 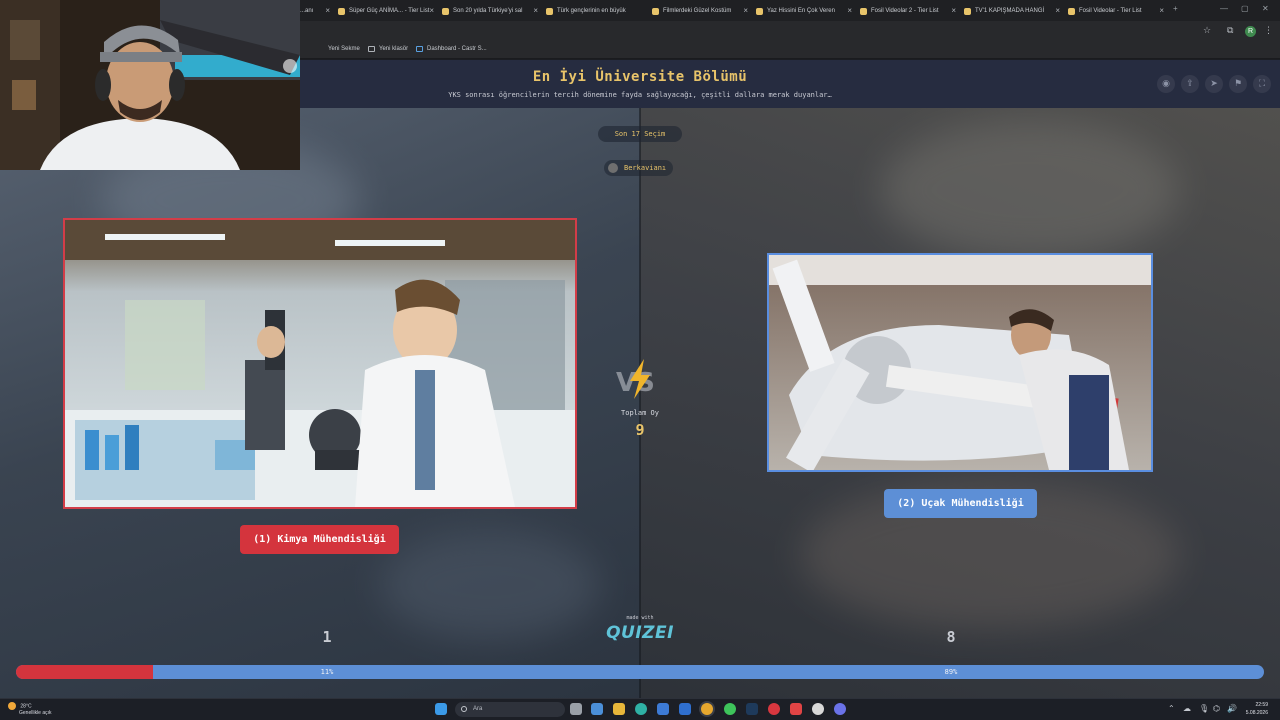 I want to click on total-votes-label: Toplam Oy, so click(x=640, y=413).